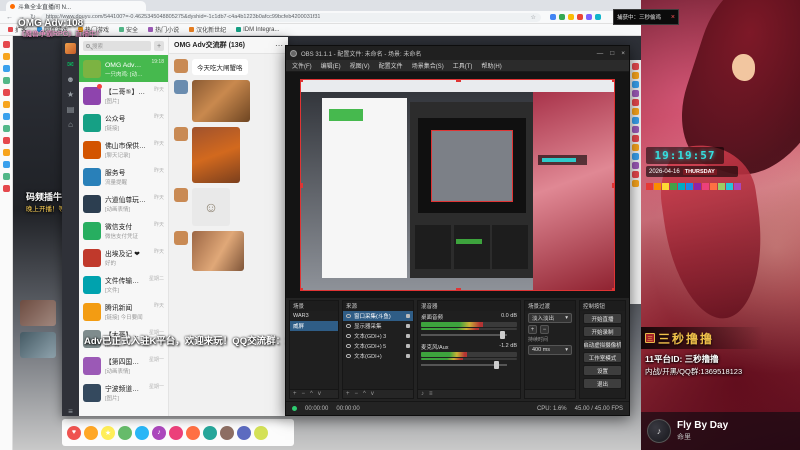 The image size is (800, 450). What do you see at coordinates (304, 394) in the screenshot?
I see `remove-icon: −` at bounding box center [304, 394].